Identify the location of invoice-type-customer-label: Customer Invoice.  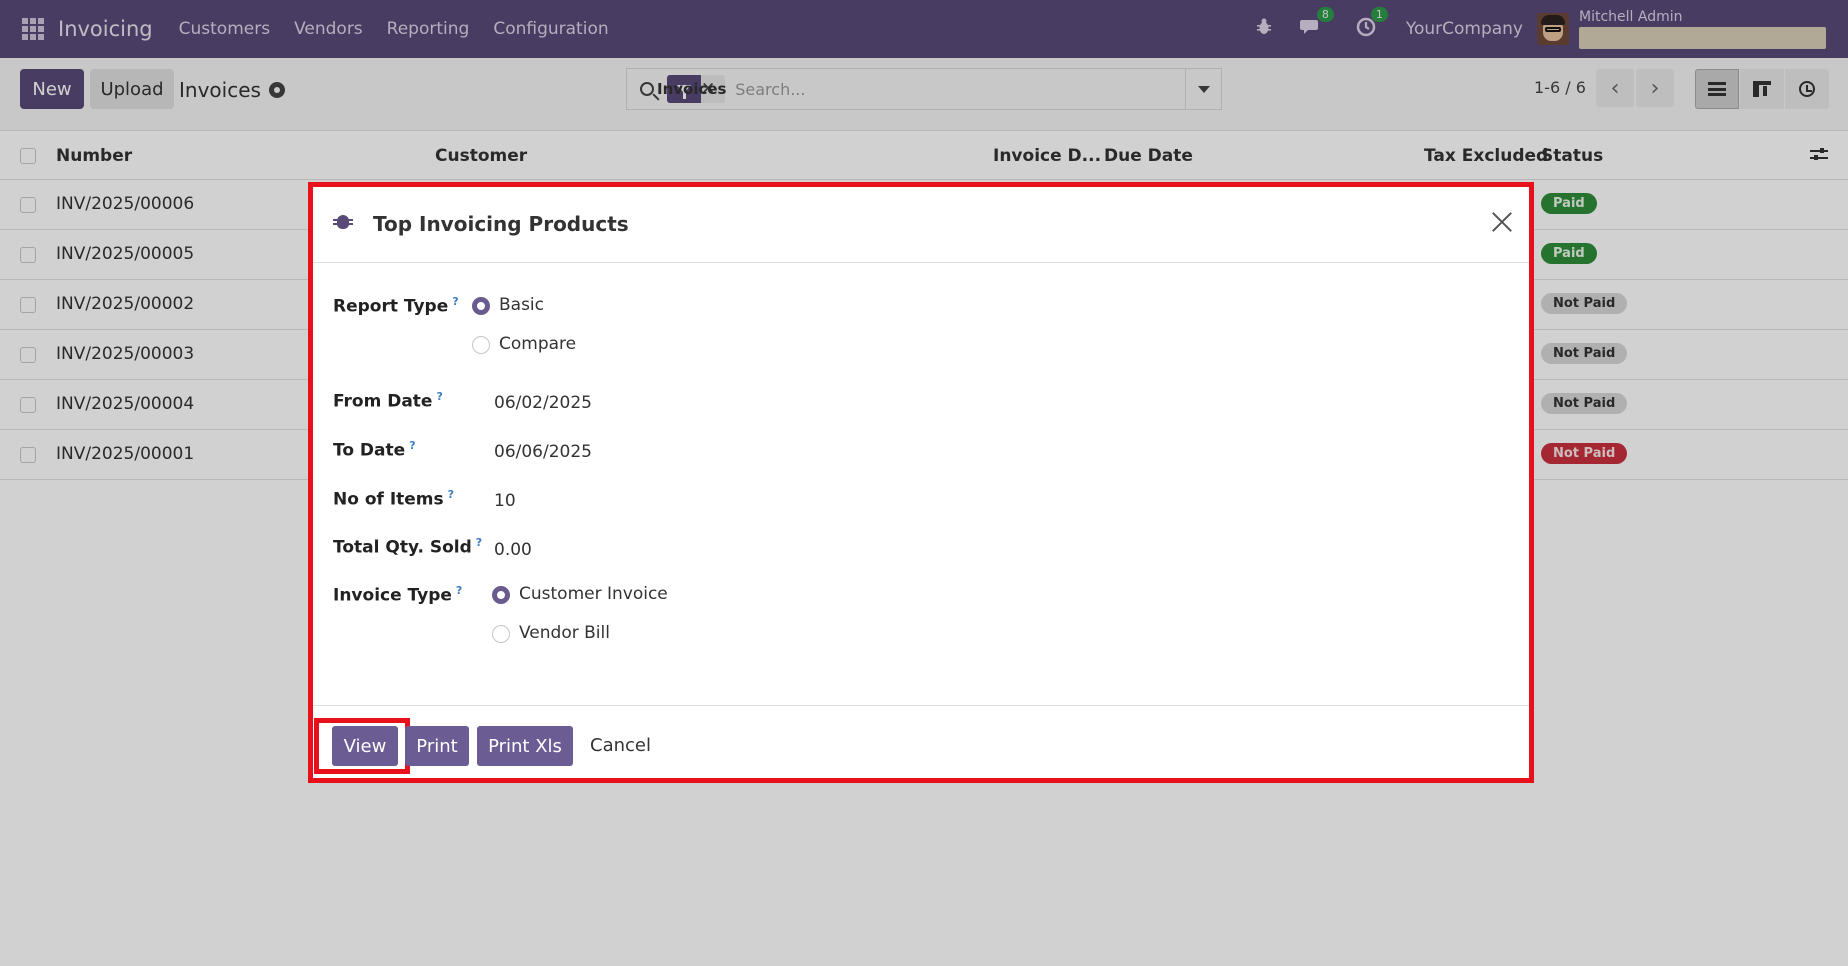
(593, 594).